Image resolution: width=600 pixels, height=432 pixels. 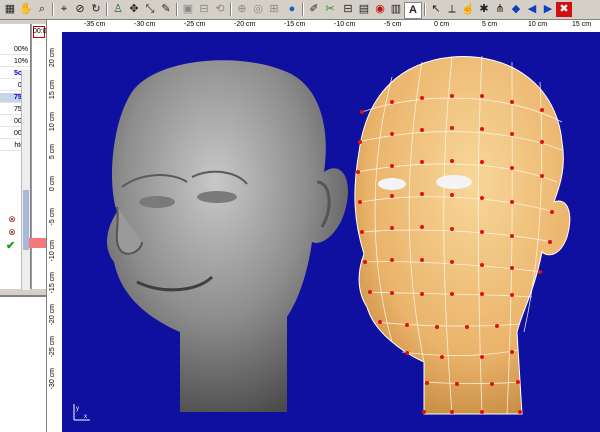 I want to click on panel-lower, so click(x=23, y=363).